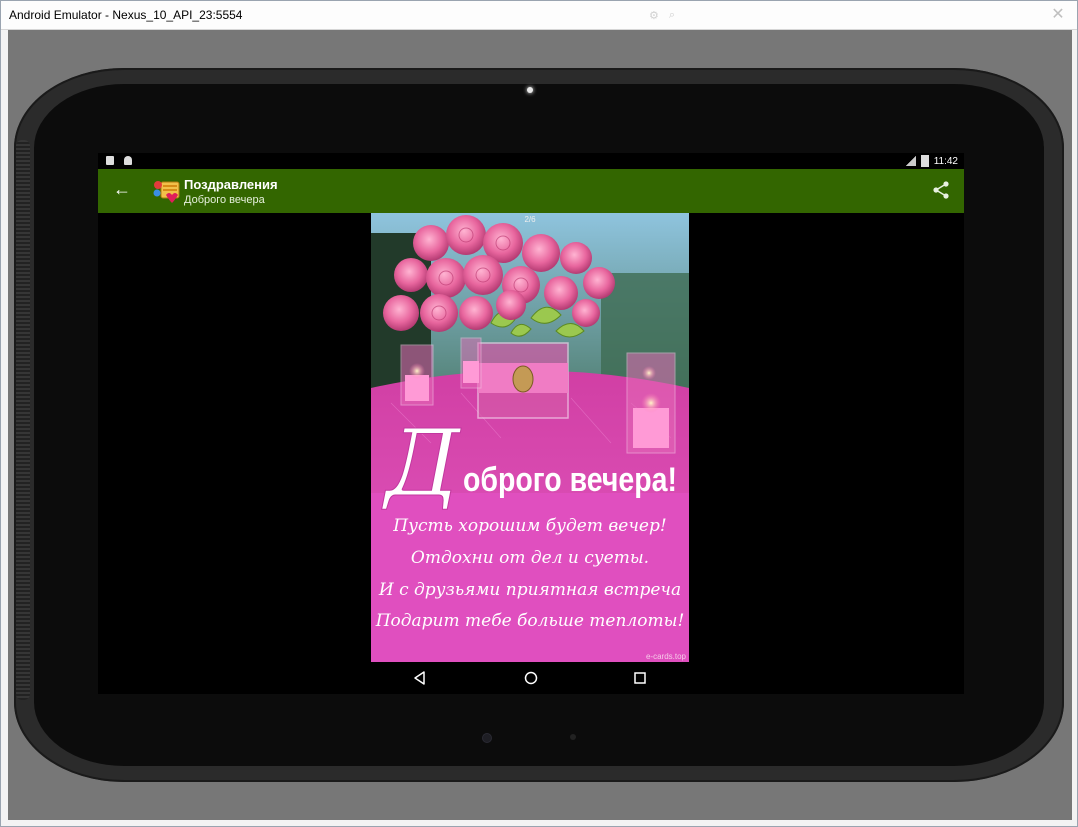  What do you see at coordinates (531, 191) in the screenshot?
I see `app-toolbar: ← Поздравления Доброго вечера` at bounding box center [531, 191].